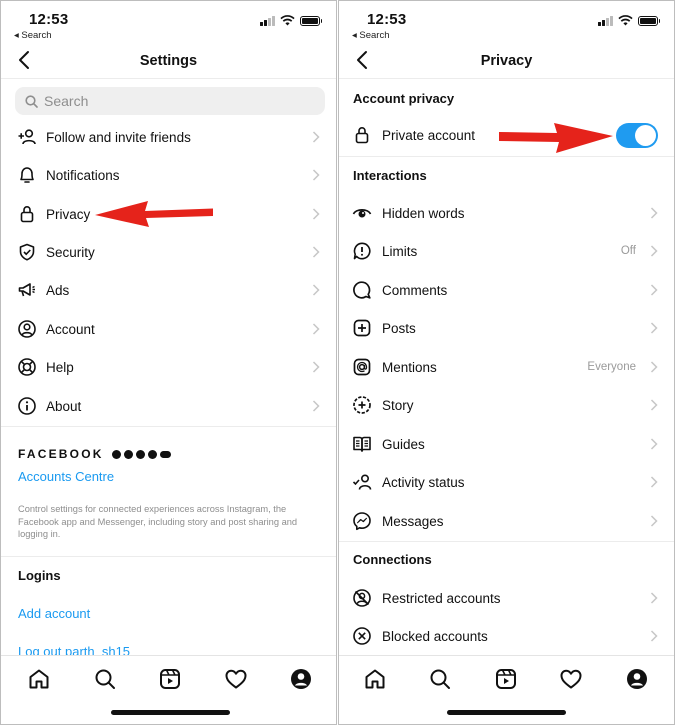 The width and height of the screenshot is (675, 725). What do you see at coordinates (362, 405) in the screenshot?
I see `story-icon` at bounding box center [362, 405].